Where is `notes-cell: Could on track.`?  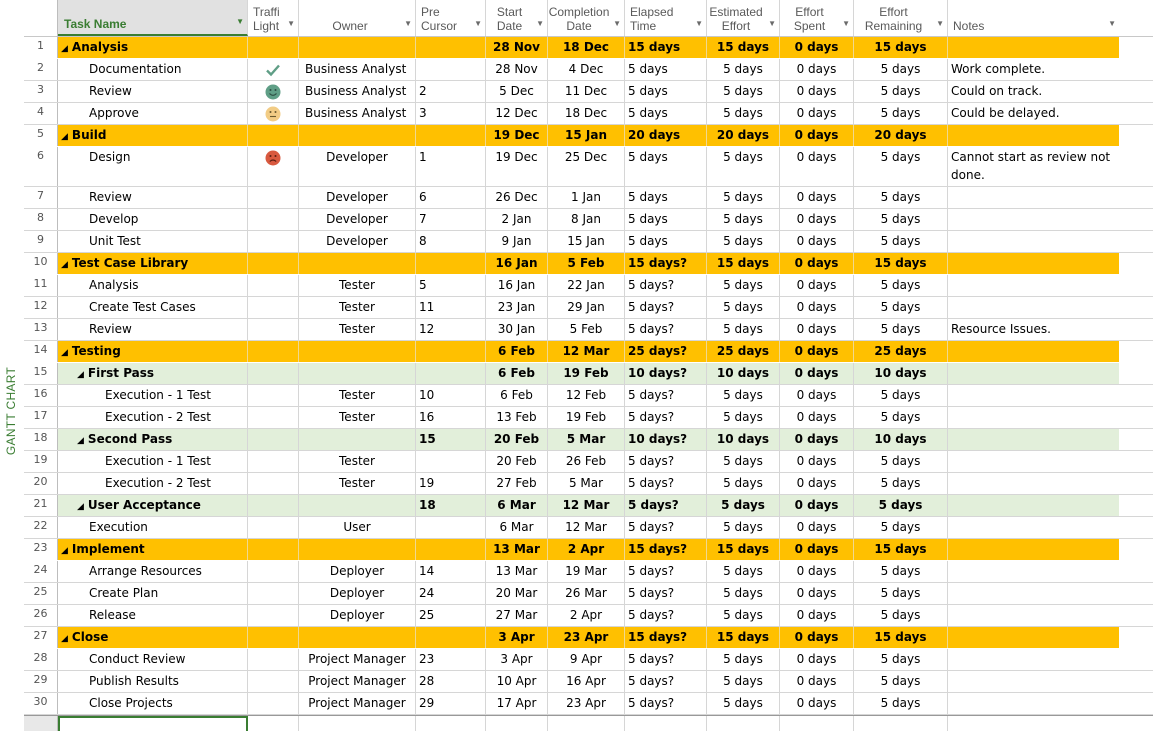
notes-cell: Could on track. is located at coordinates (1033, 91).